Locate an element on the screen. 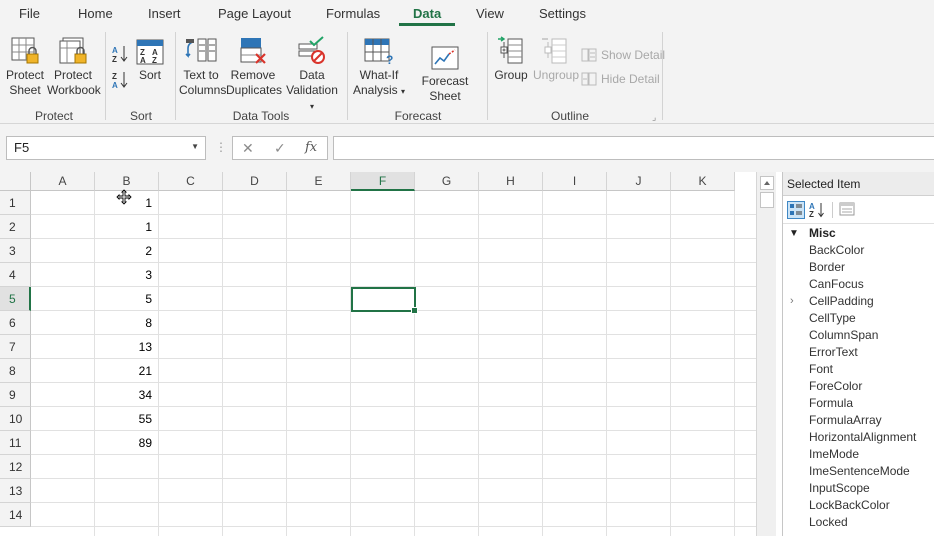 The height and width of the screenshot is (536, 934). tab-file: File is located at coordinates (29, 16).